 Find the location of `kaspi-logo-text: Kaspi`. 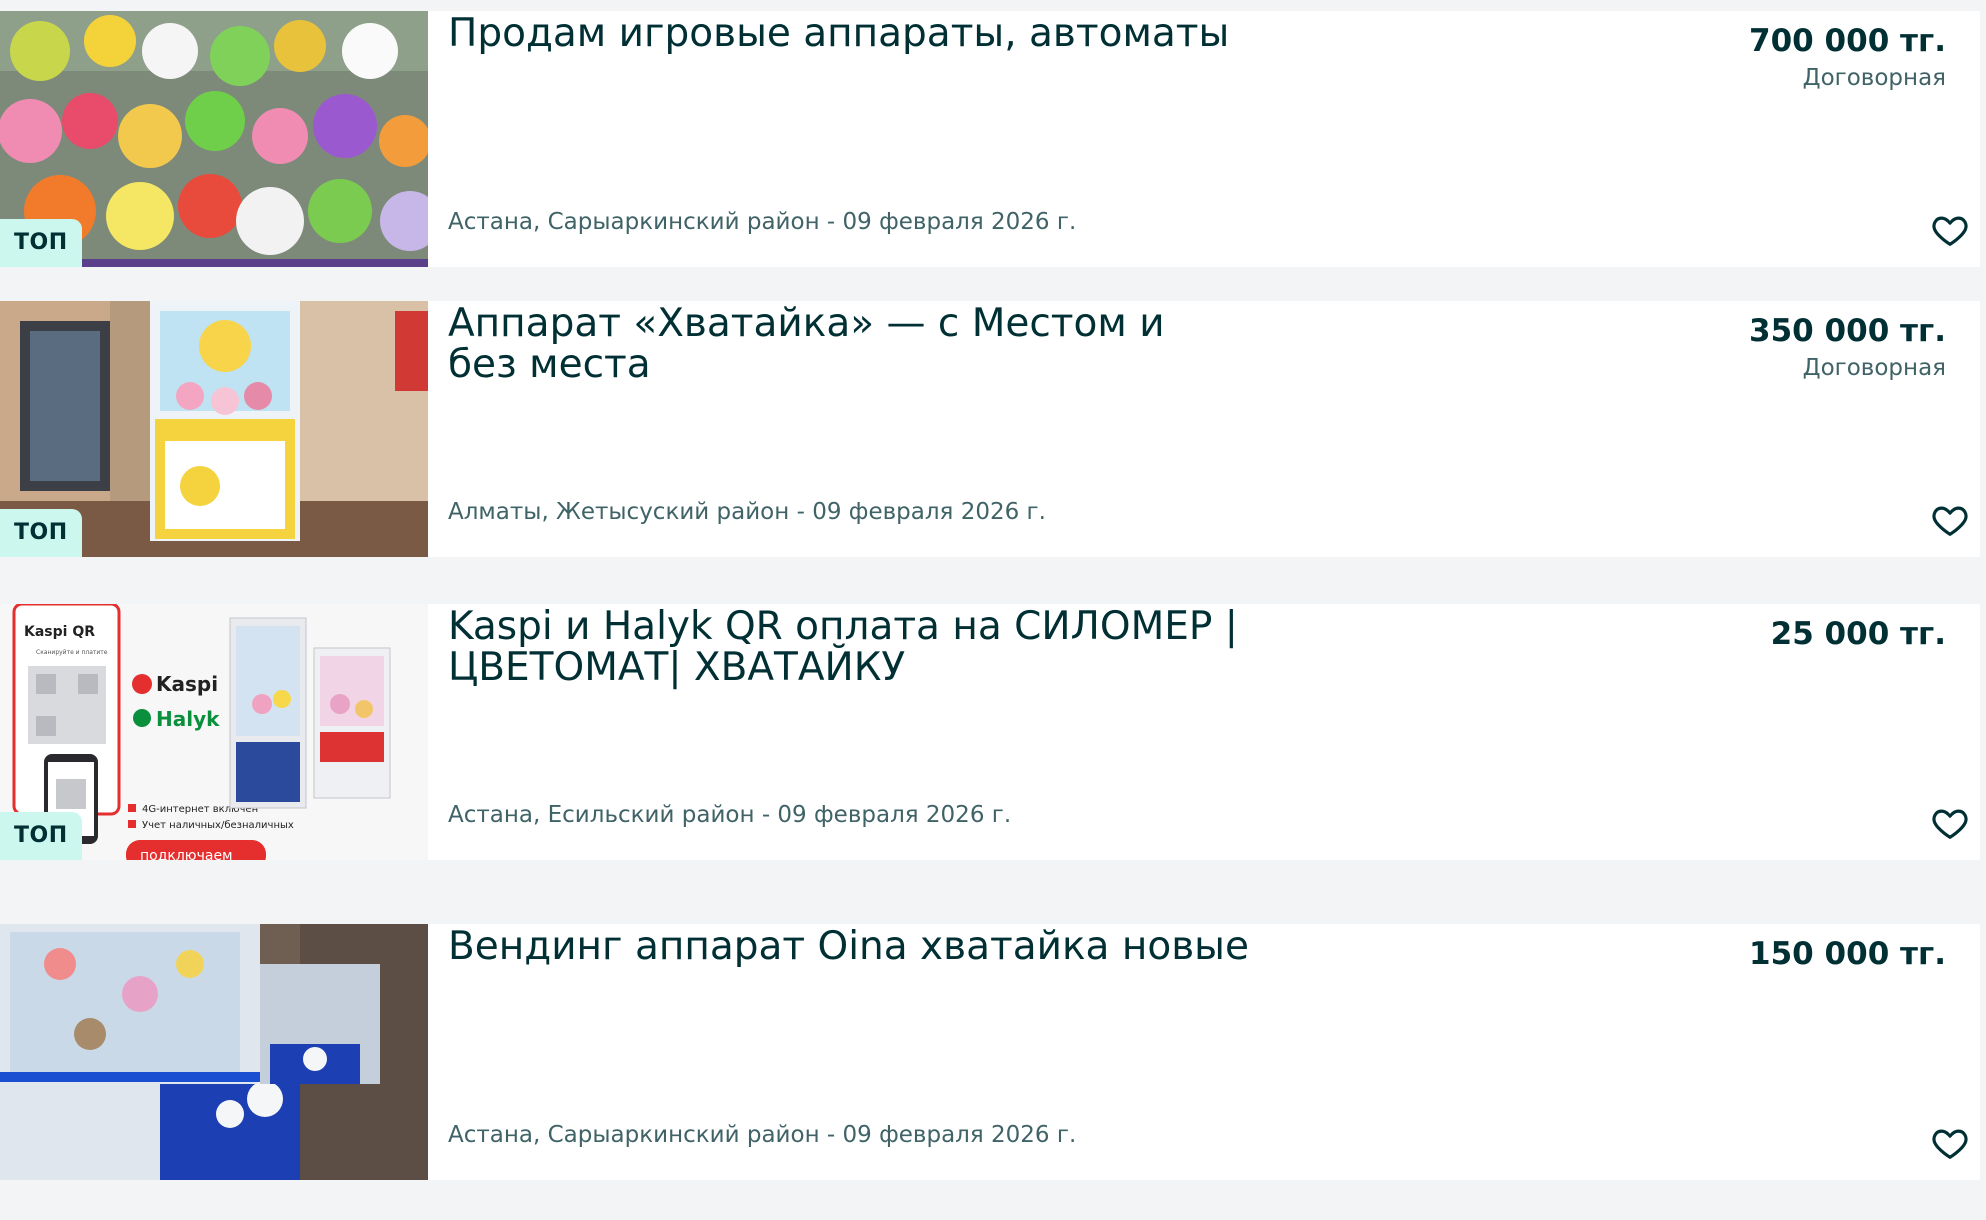

kaspi-logo-text: Kaspi is located at coordinates (187, 684).